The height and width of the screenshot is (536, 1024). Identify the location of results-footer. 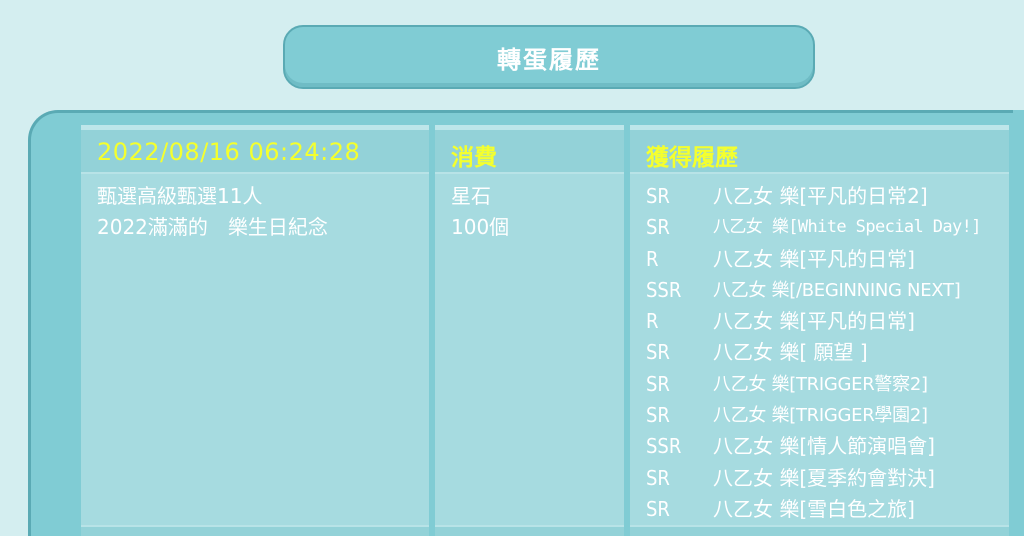
(819, 530).